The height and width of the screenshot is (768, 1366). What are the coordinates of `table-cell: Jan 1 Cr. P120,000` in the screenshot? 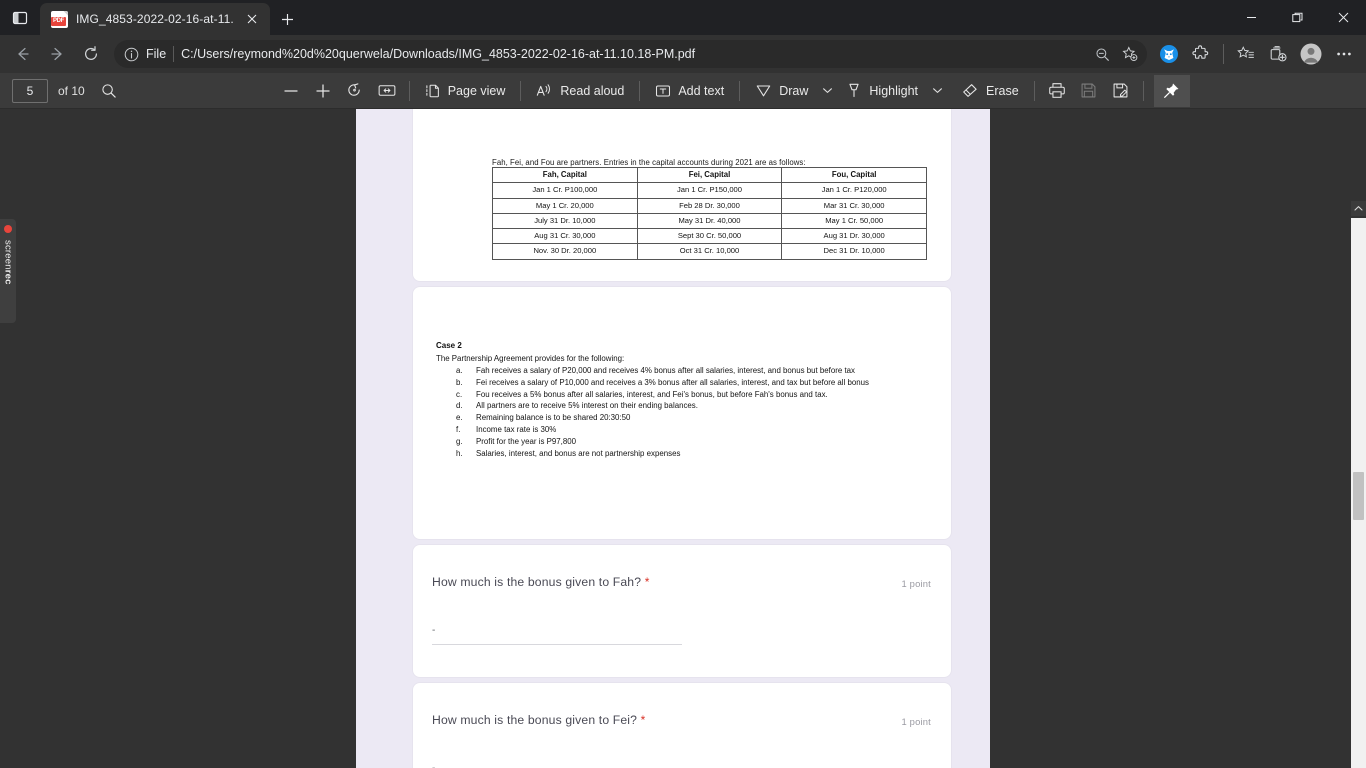 It's located at (854, 190).